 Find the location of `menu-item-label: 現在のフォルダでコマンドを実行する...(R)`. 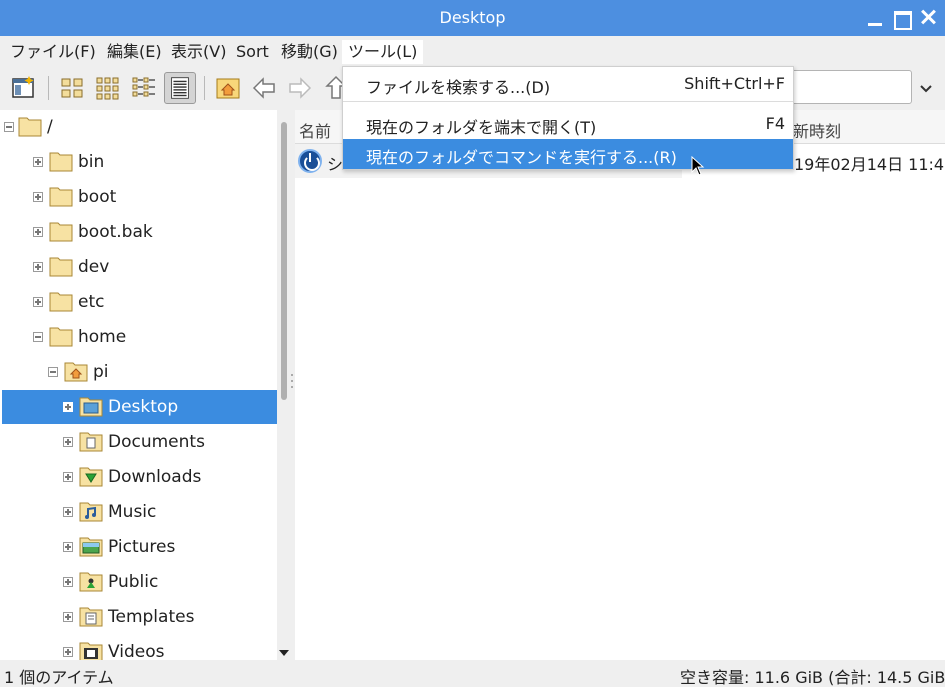

menu-item-label: 現在のフォルダでコマンドを実行する...(R) is located at coordinates (521, 157).